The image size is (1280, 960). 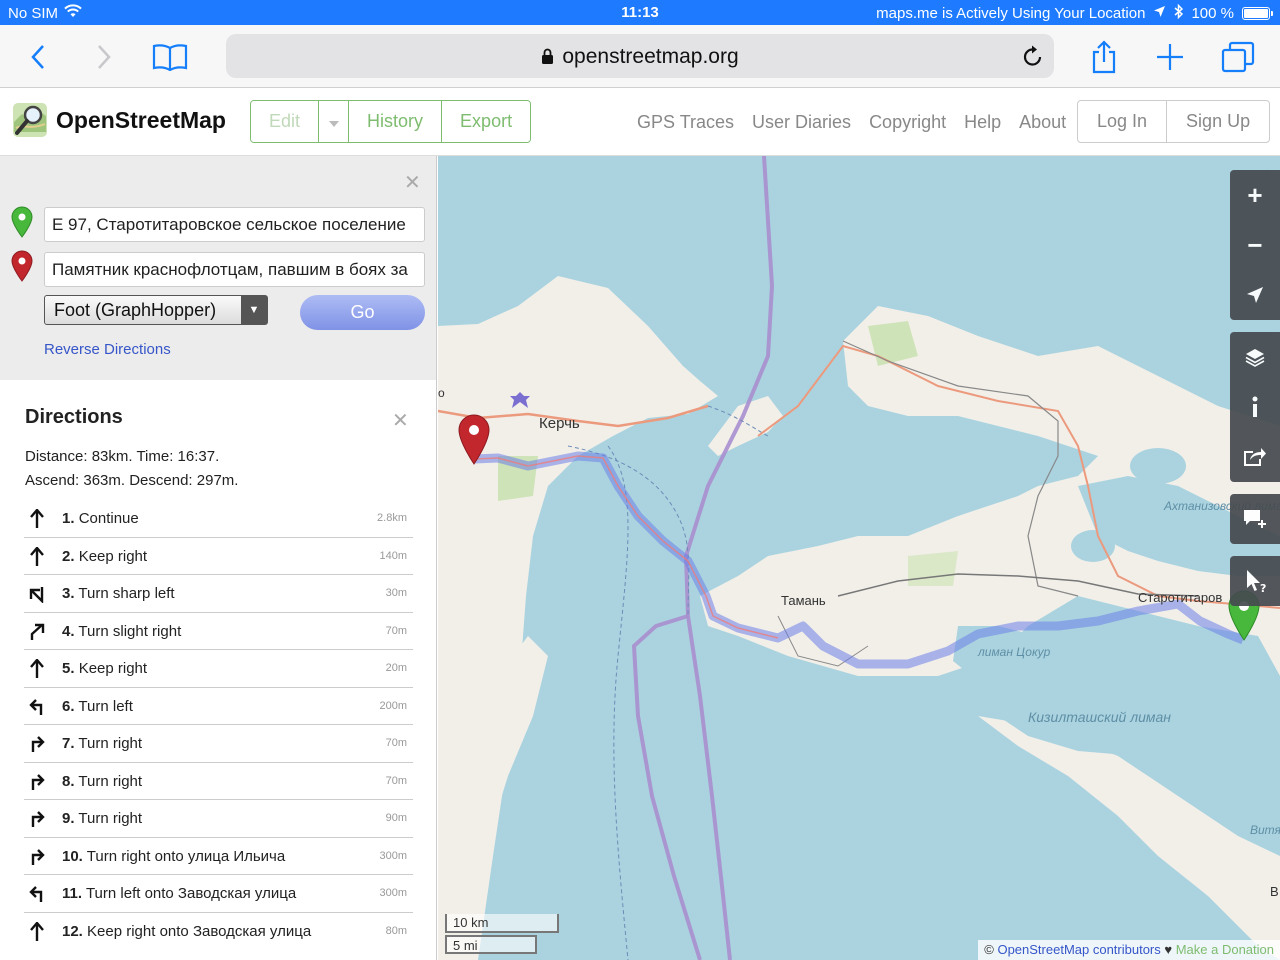 What do you see at coordinates (801, 122) in the screenshot?
I see `nav-user-diaries: User Diaries` at bounding box center [801, 122].